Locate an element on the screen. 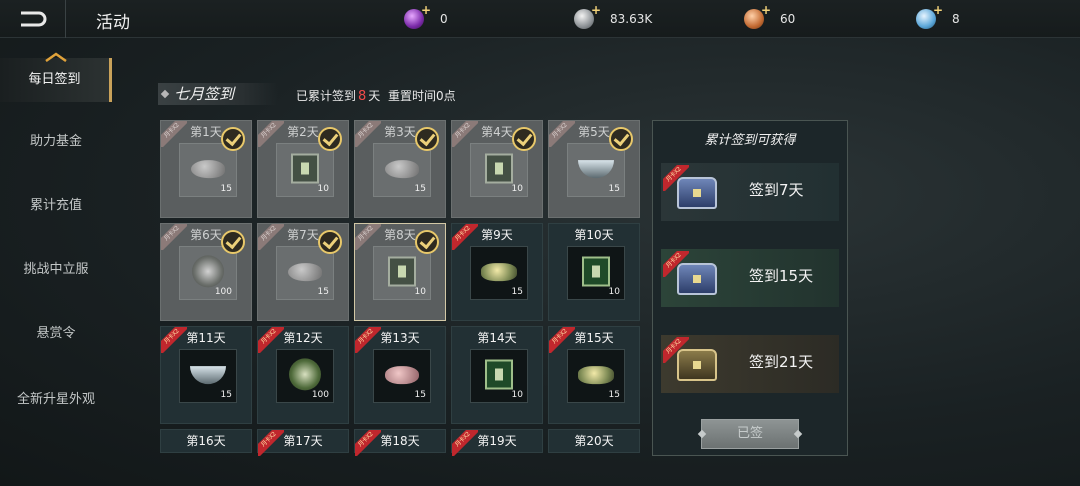  signin-days-count: 8 is located at coordinates (362, 96).